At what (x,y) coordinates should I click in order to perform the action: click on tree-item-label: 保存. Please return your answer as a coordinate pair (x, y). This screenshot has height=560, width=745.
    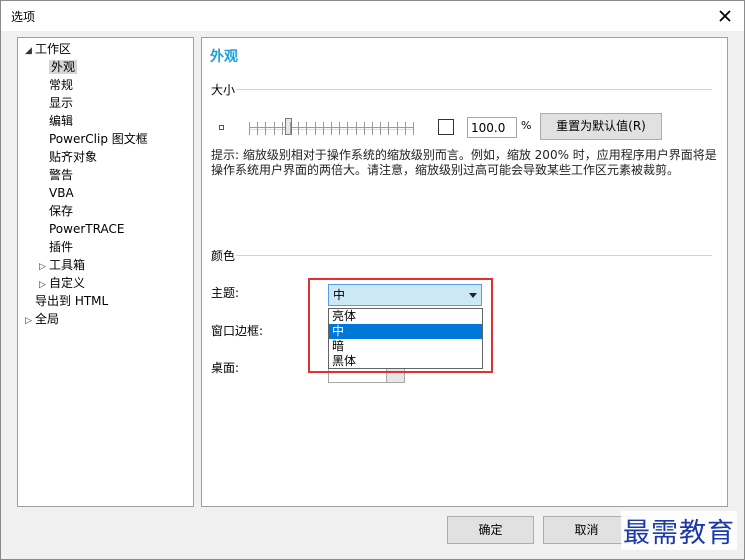
    Looking at the image, I should click on (61, 211).